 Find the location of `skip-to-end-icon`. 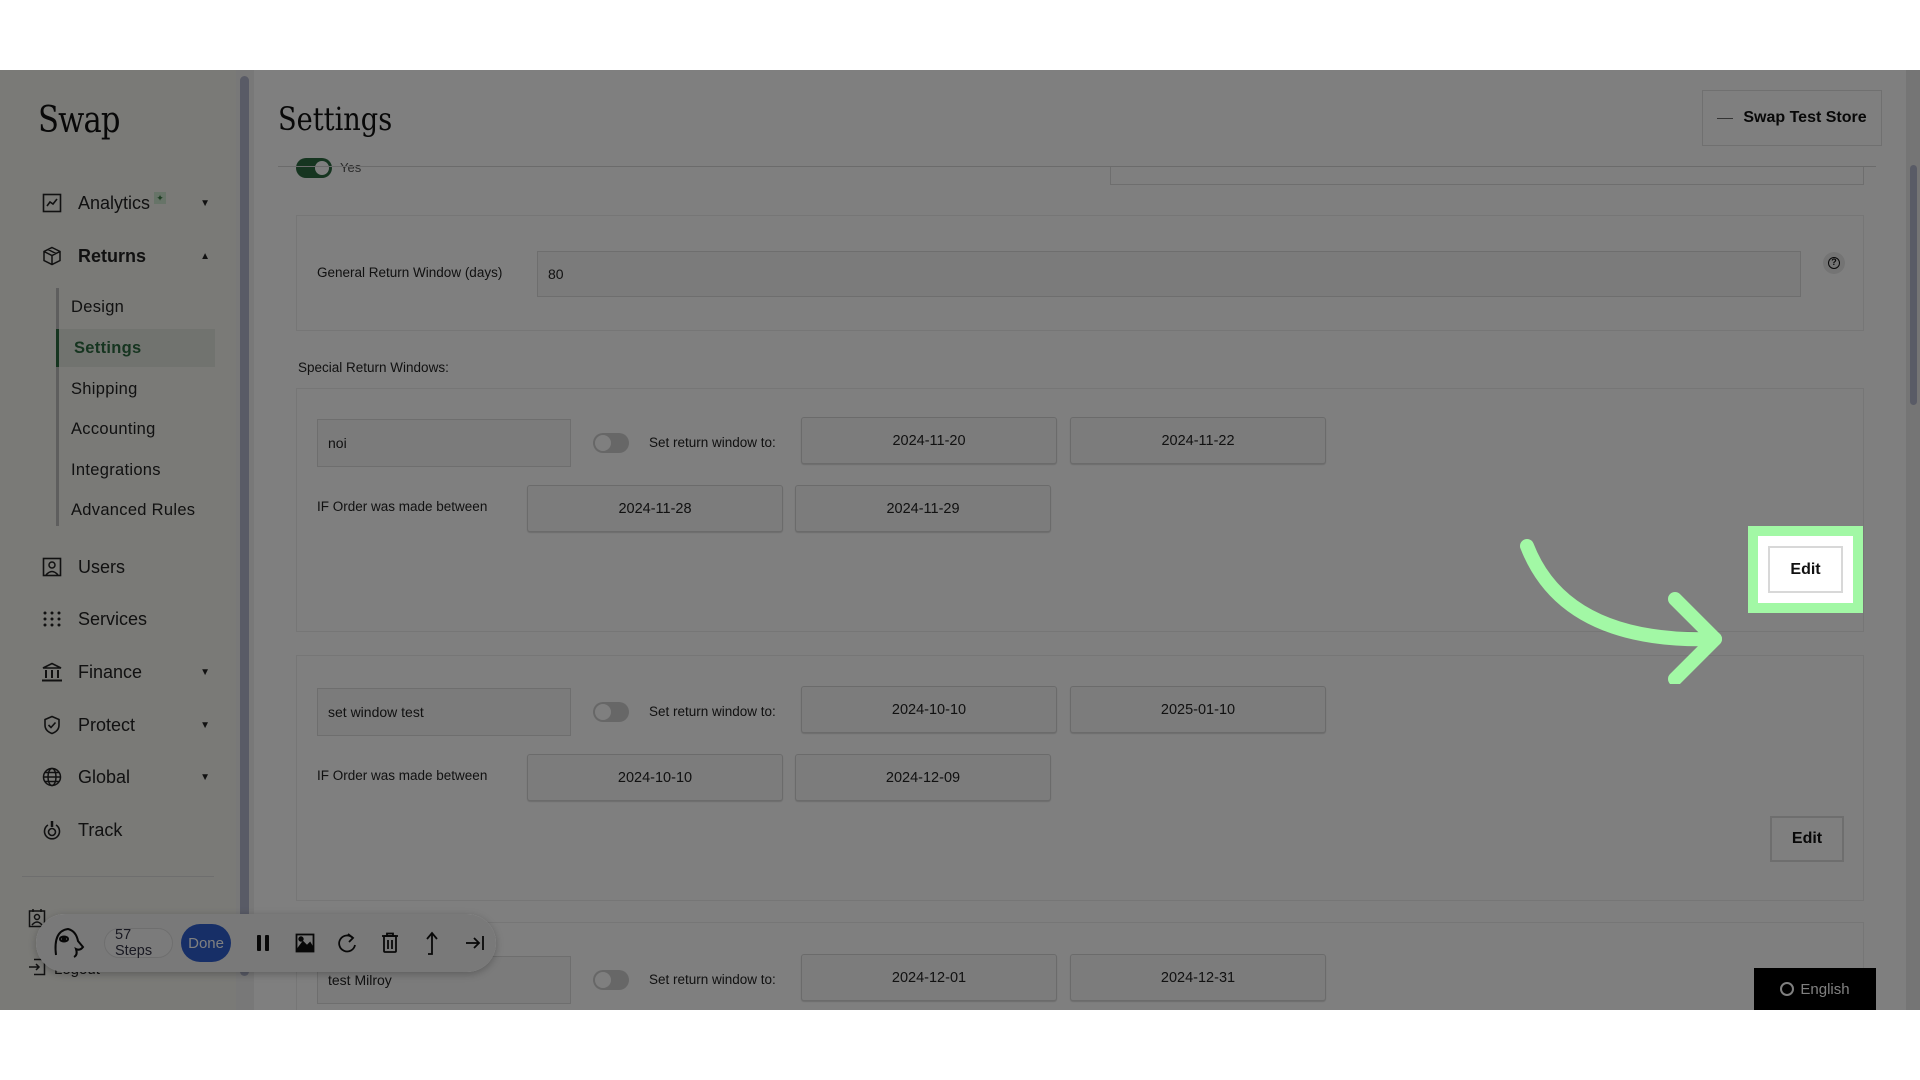

skip-to-end-icon is located at coordinates (475, 943).